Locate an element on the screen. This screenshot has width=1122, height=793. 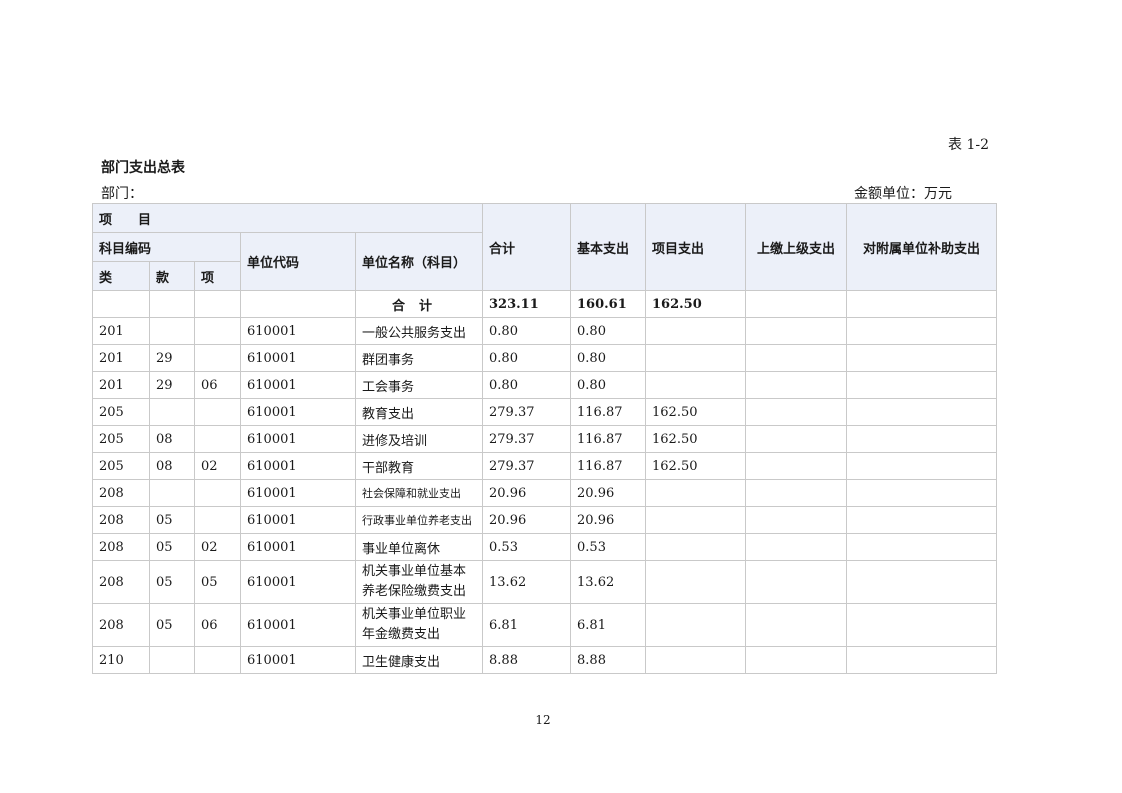
document-title: 部门支出总表 is located at coordinates (143, 168).